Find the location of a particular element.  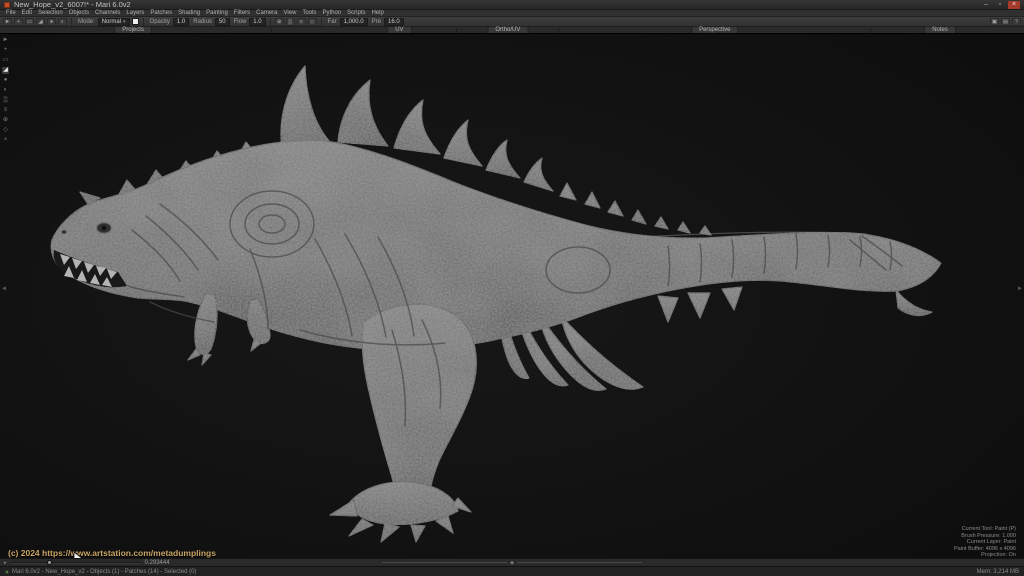

tools-palette: ► + ▭ ◢ ● ◐ ▒ ≡ ⊕ ◇ × is located at coordinates (5, 90).